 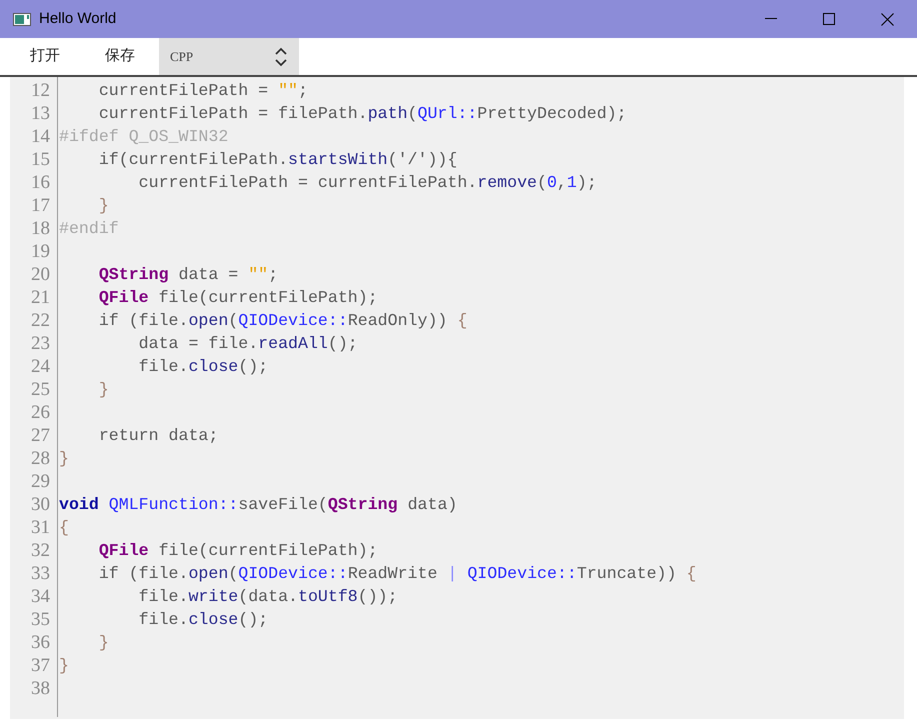 I want to click on line-number: 25, so click(x=40, y=389).